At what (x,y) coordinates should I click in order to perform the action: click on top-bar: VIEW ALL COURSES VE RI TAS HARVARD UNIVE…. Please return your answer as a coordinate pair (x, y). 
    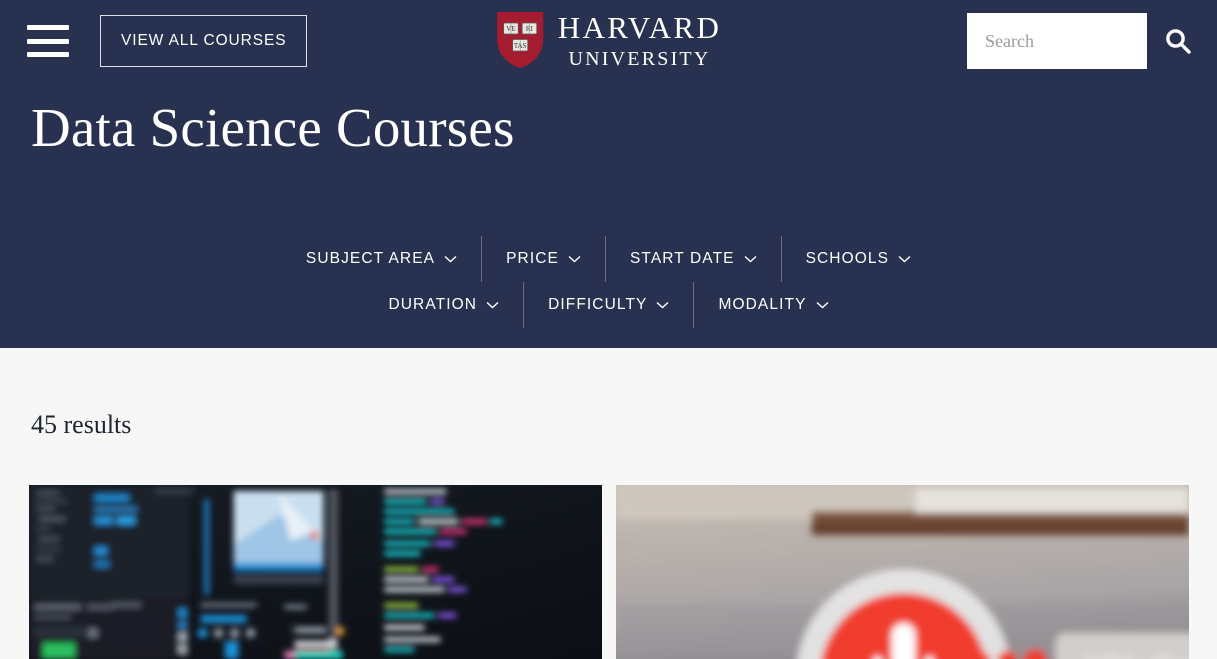
    Looking at the image, I should click on (608, 41).